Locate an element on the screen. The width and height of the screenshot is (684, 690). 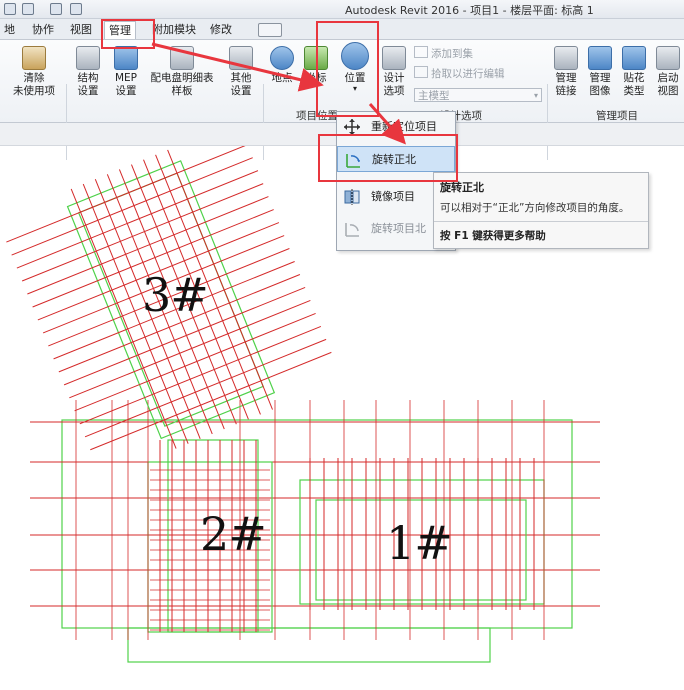
arrow-manage-to-position is located at coordinates (237, 67).